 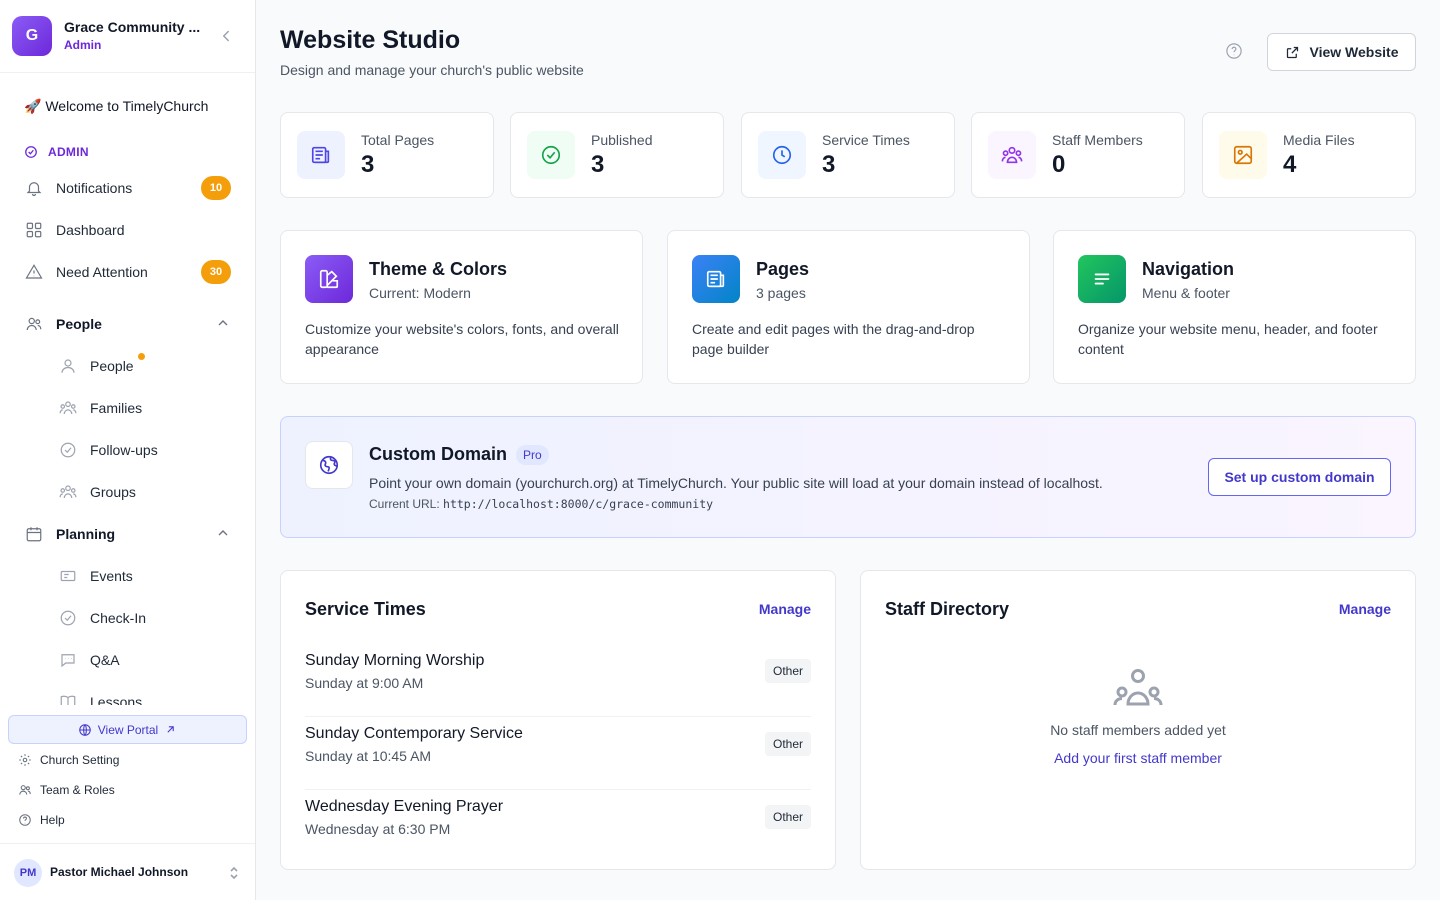 What do you see at coordinates (617, 155) in the screenshot?
I see `stat-card-published: Published 3` at bounding box center [617, 155].